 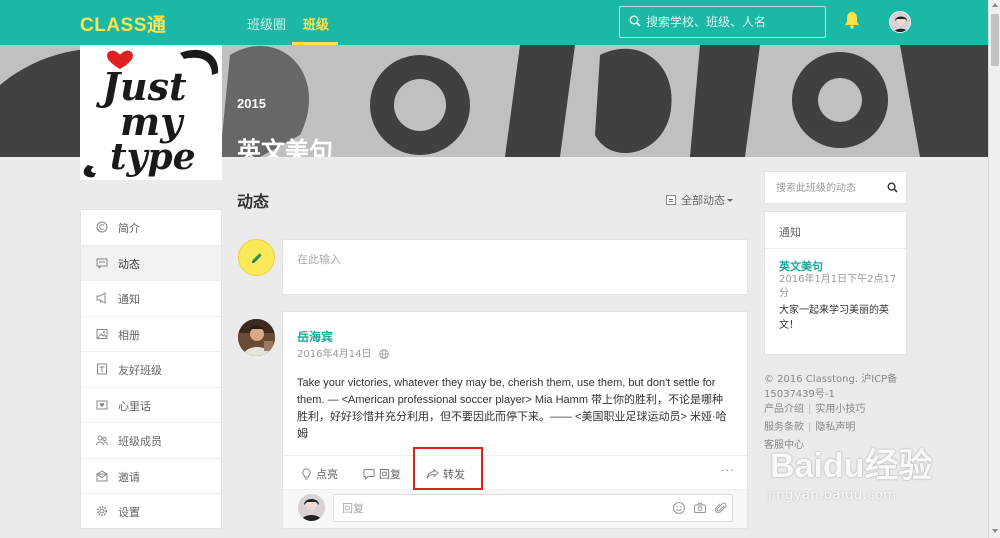 I want to click on post-author-avatar, so click(x=256, y=337).